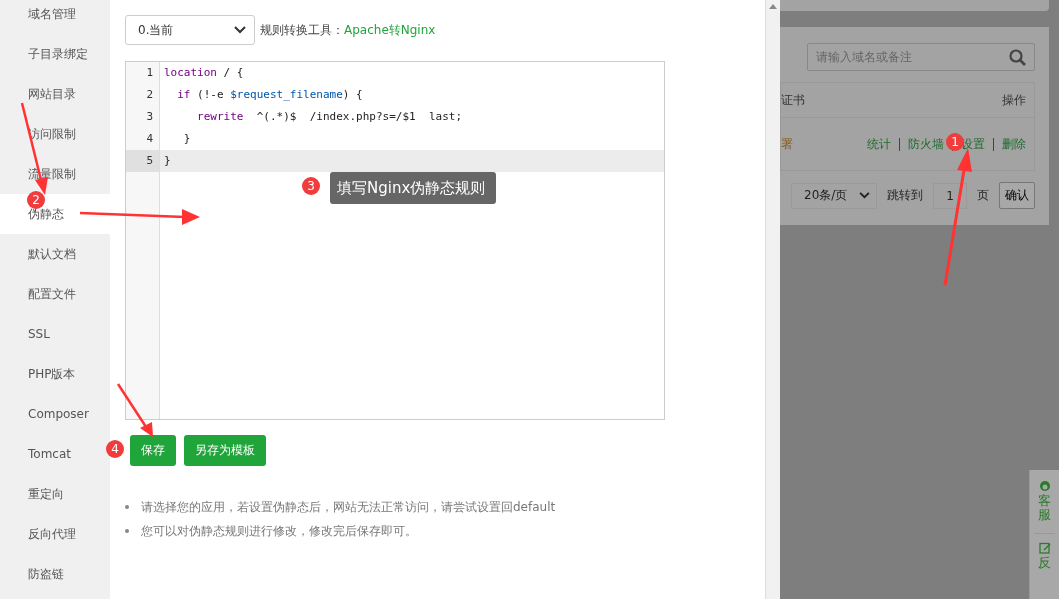 The width and height of the screenshot is (1059, 599). I want to click on sidebar-item: 网站目录, so click(55, 94).